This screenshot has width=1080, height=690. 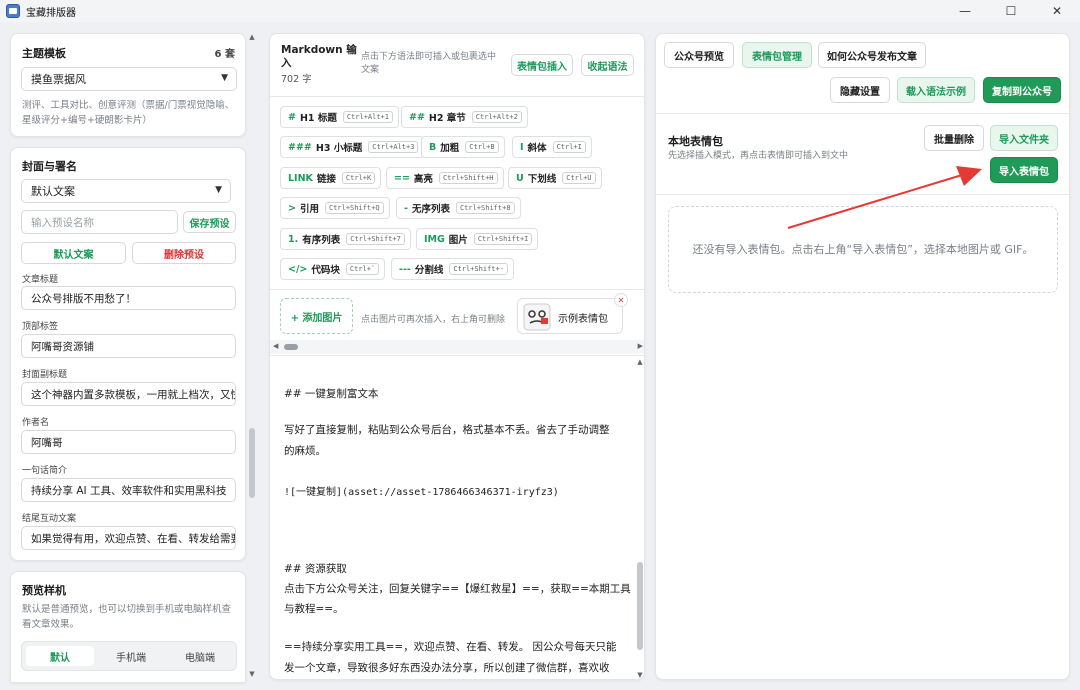 What do you see at coordinates (457, 289) in the screenshot?
I see `syntax-divider-line` at bounding box center [457, 289].